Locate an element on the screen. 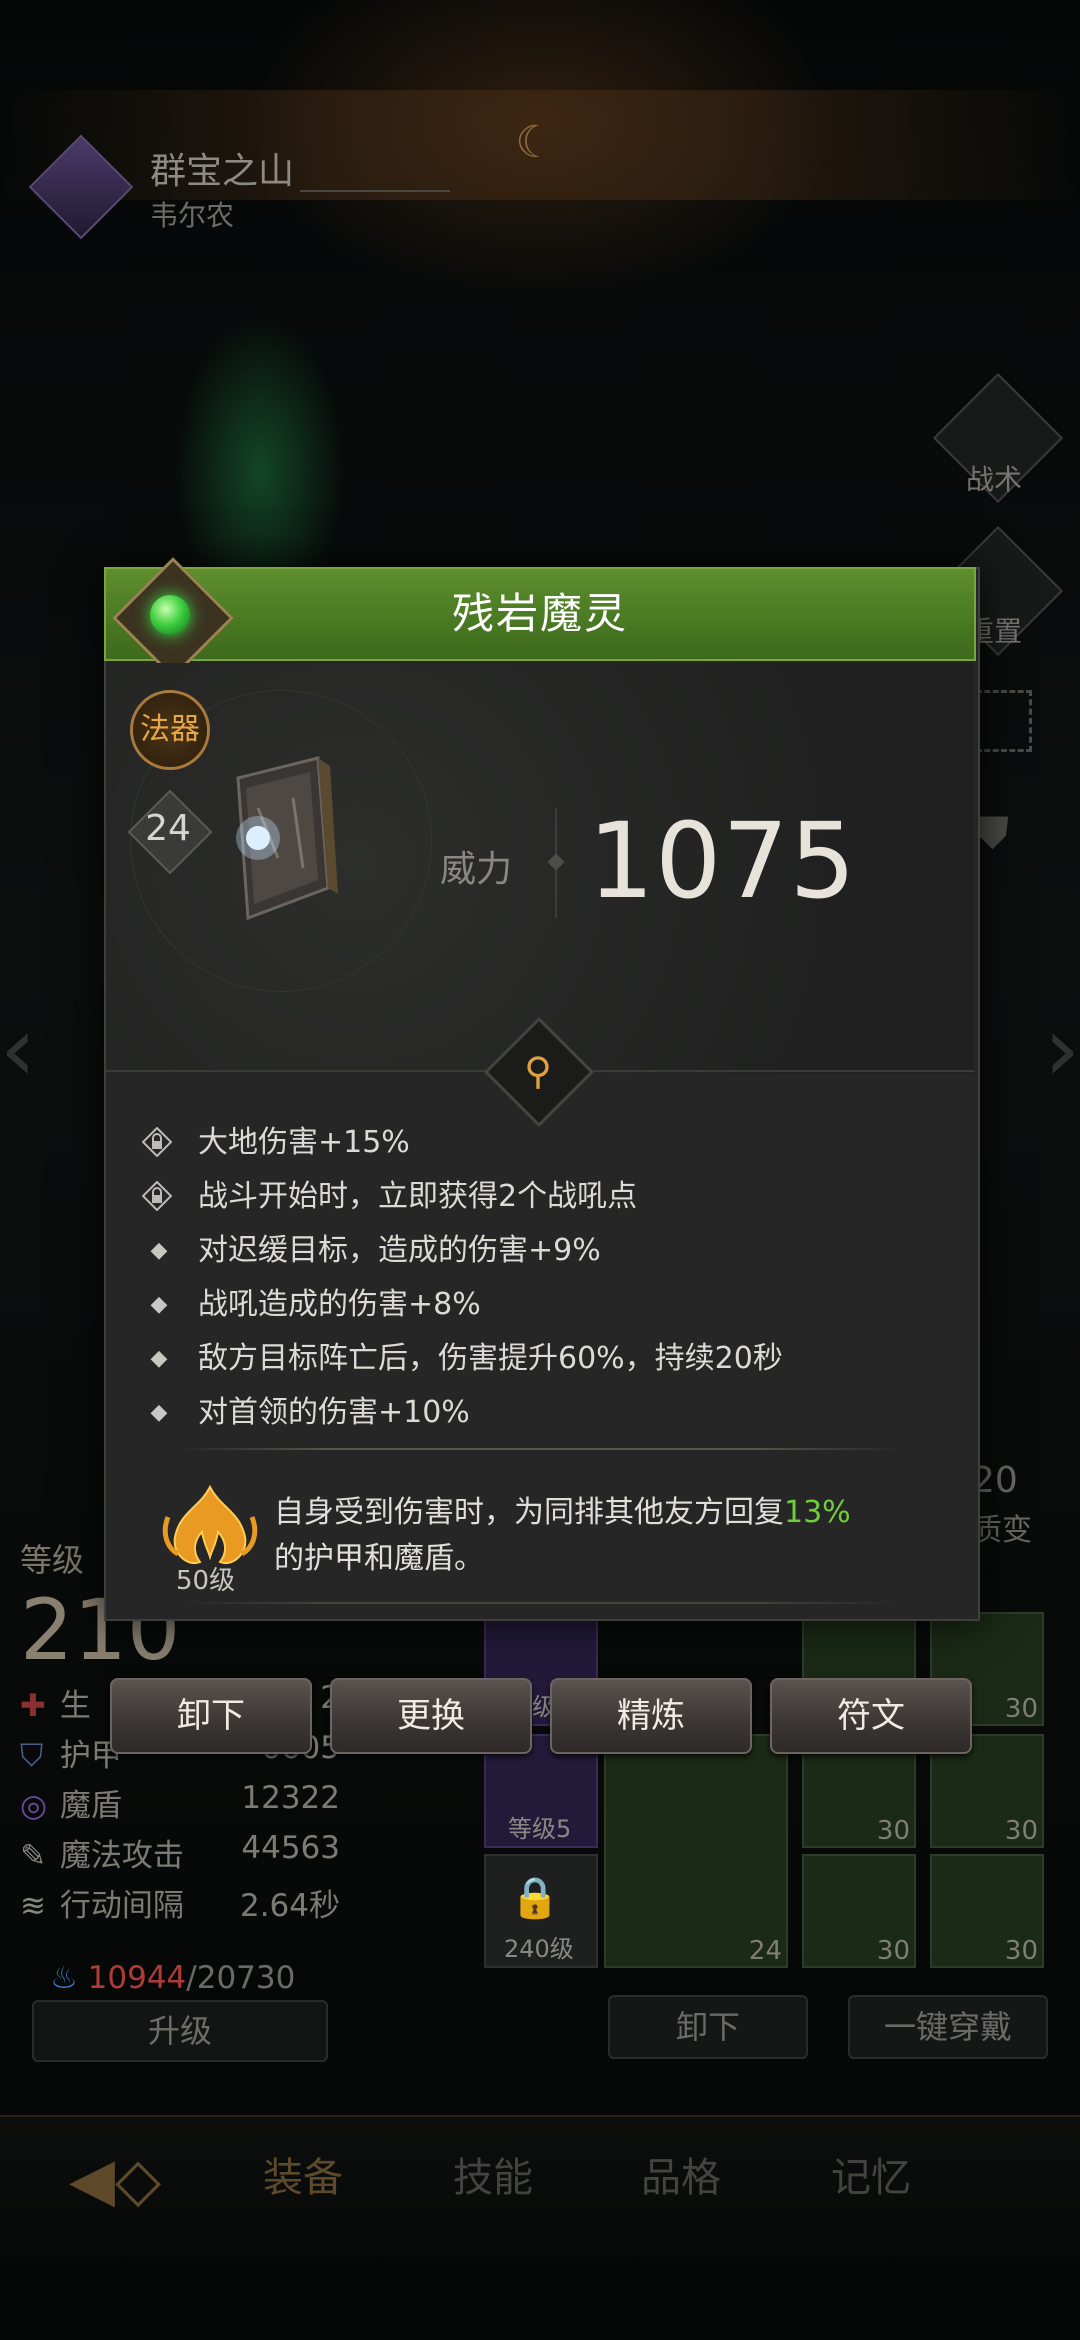 The image size is (1080, 2340). zone-divider is located at coordinates (375, 191).